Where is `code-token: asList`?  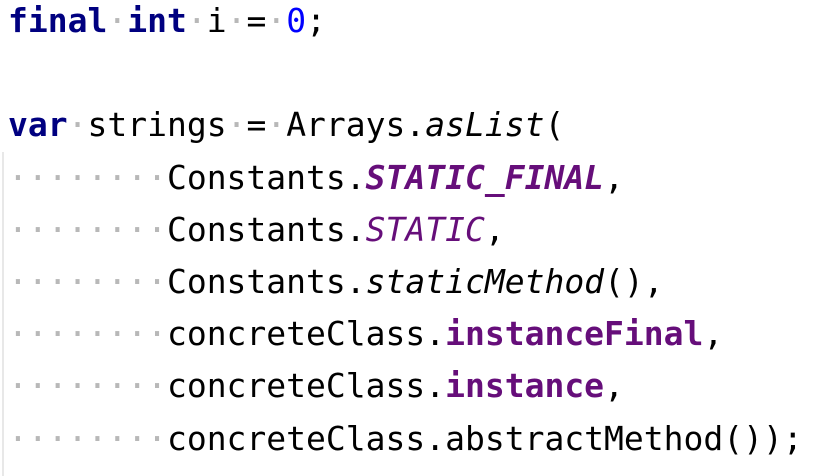
code-token: asList is located at coordinates (485, 125).